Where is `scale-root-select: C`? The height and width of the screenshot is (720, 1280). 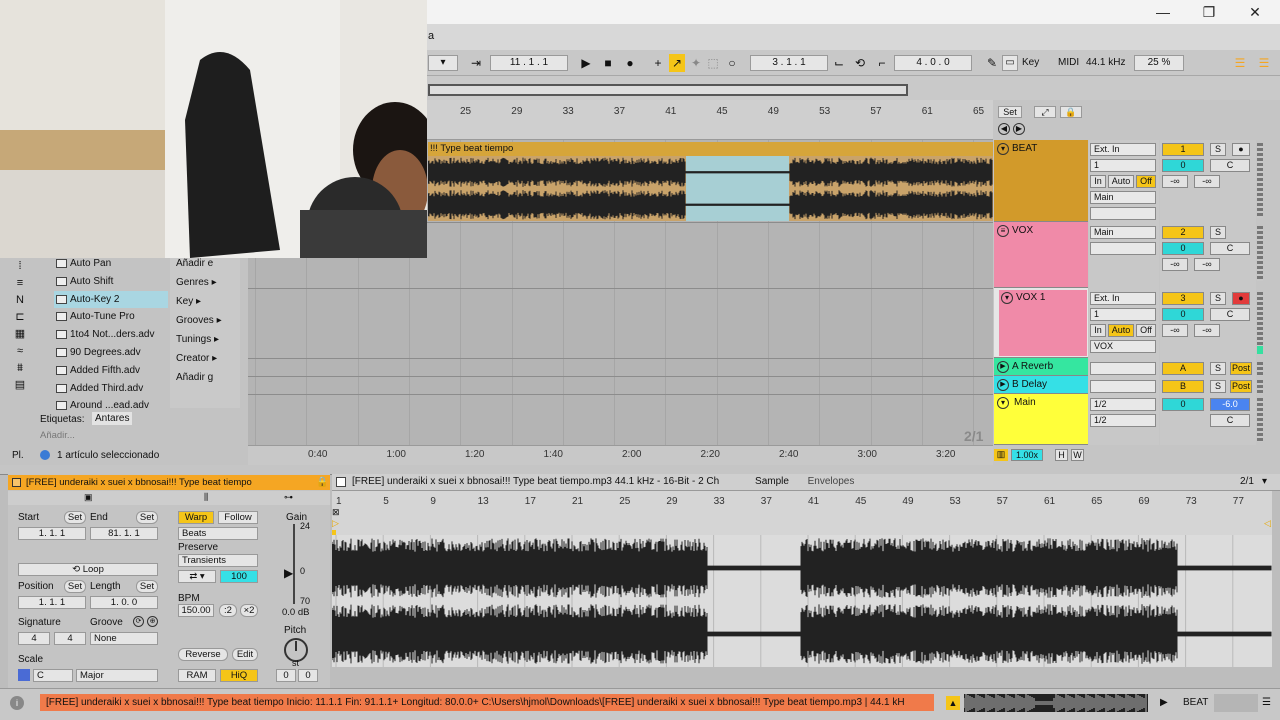 scale-root-select: C is located at coordinates (53, 675).